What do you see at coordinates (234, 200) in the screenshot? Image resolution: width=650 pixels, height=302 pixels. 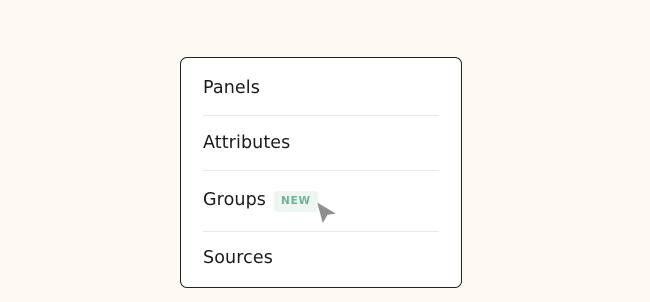 I see `menu-item-label: Groups` at bounding box center [234, 200].